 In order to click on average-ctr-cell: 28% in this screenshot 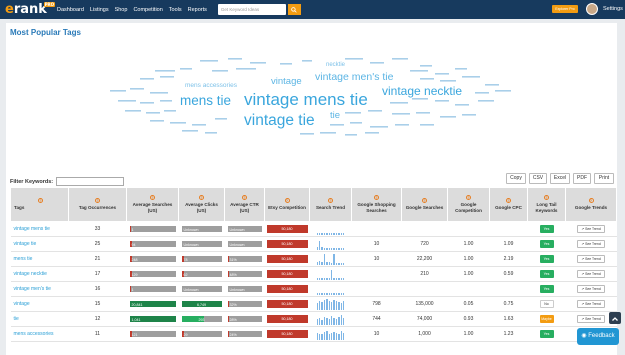, I will do `click(244, 319)`.